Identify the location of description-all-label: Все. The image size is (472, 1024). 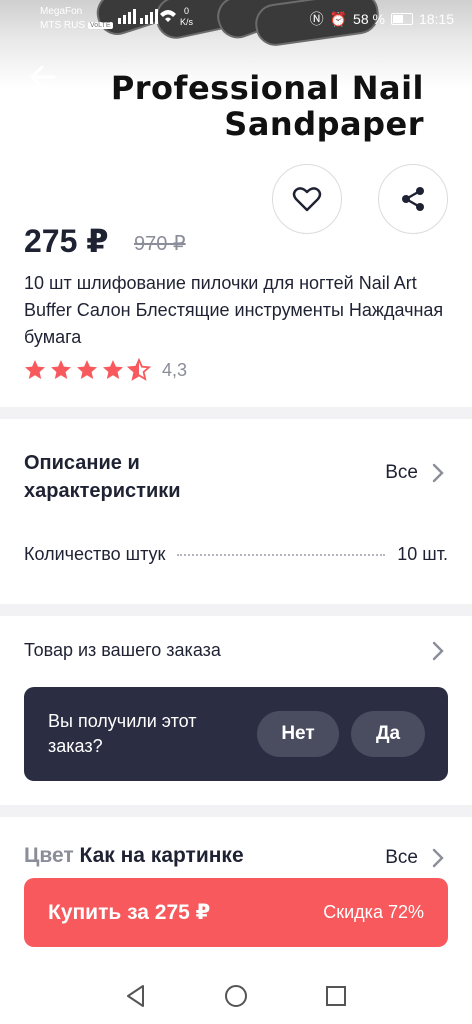
(401, 472).